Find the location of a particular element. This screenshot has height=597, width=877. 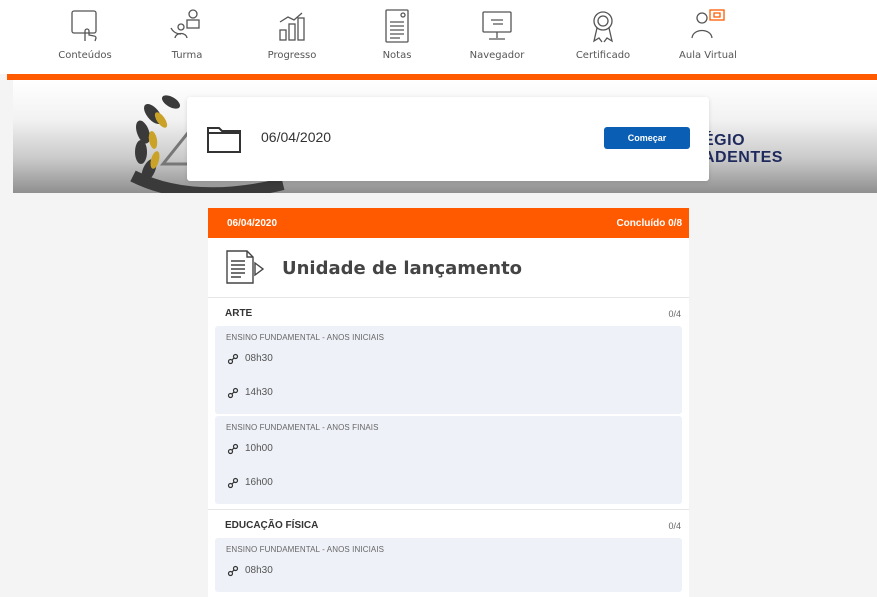

nav-notas: Notas is located at coordinates (397, 38).